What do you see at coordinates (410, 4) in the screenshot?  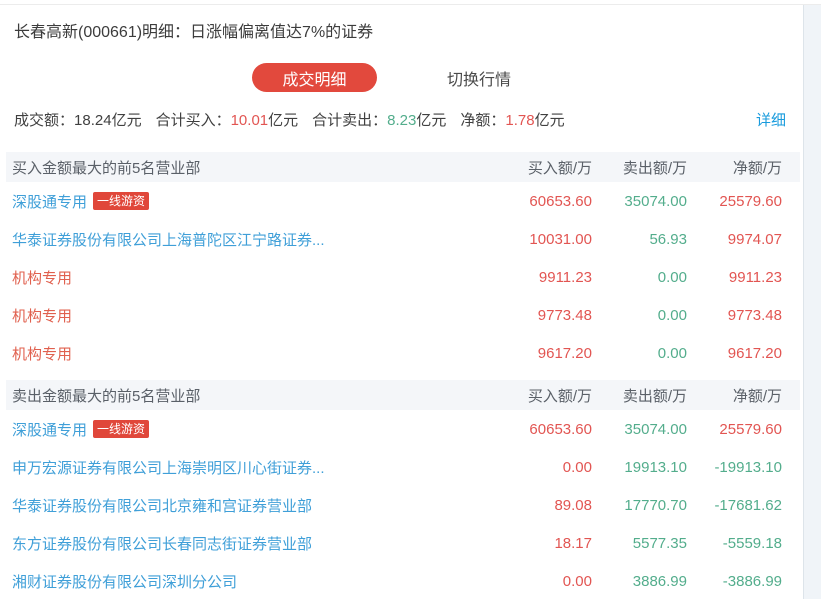 I see `top-divider` at bounding box center [410, 4].